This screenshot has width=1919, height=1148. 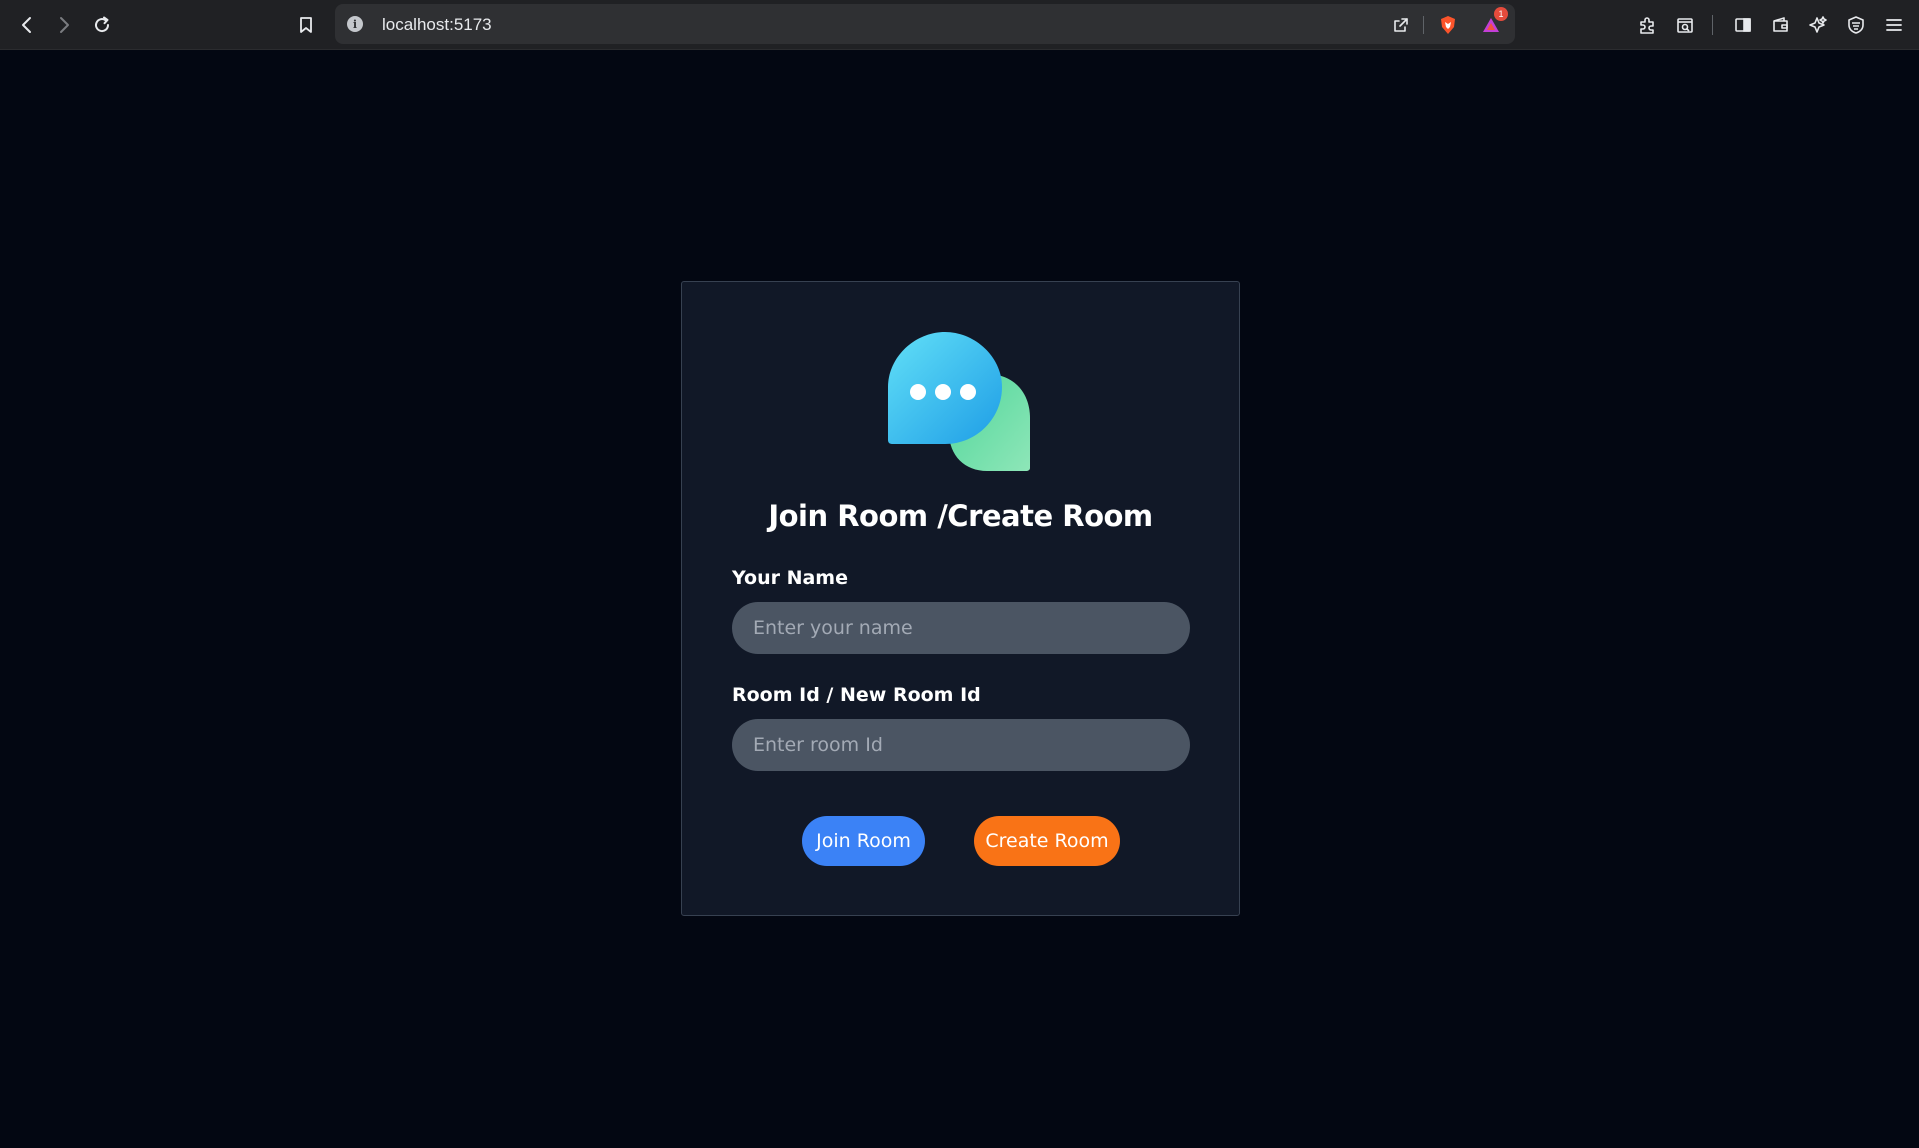 What do you see at coordinates (1501, 14) in the screenshot?
I see `rewards-badge: 1` at bounding box center [1501, 14].